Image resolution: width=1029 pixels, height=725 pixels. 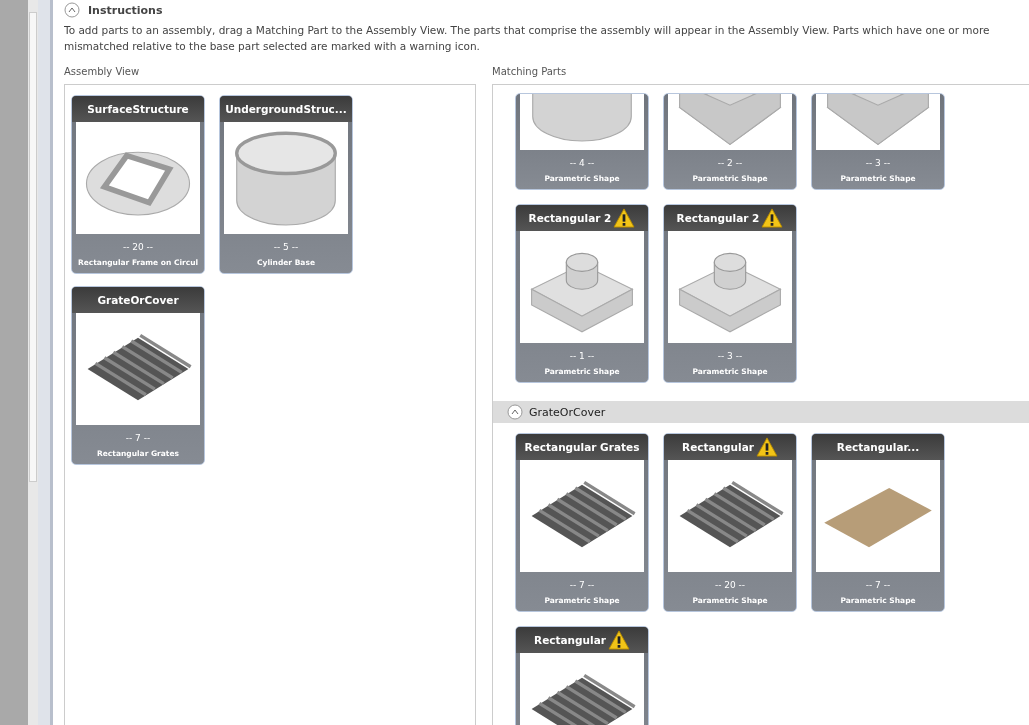 What do you see at coordinates (527, 38) in the screenshot?
I see `instructions-text: To add parts to an assembly, drag a Matching Part to the Assembly View. The parts that comprise the assembly will appear in the Assembly View. Parts which have one or more mismatched relative to the base part selected are marked with a warning icon.` at bounding box center [527, 38].